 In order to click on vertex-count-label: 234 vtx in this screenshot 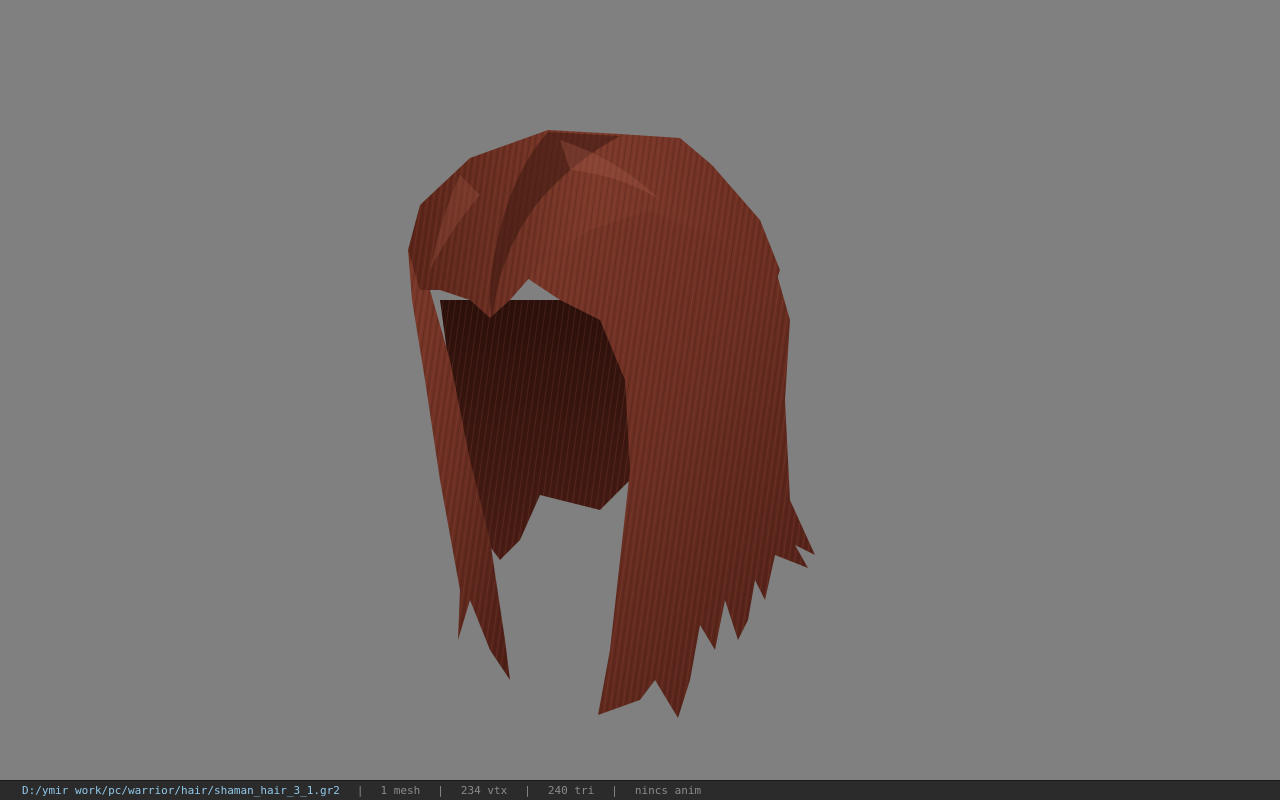, I will do `click(484, 790)`.